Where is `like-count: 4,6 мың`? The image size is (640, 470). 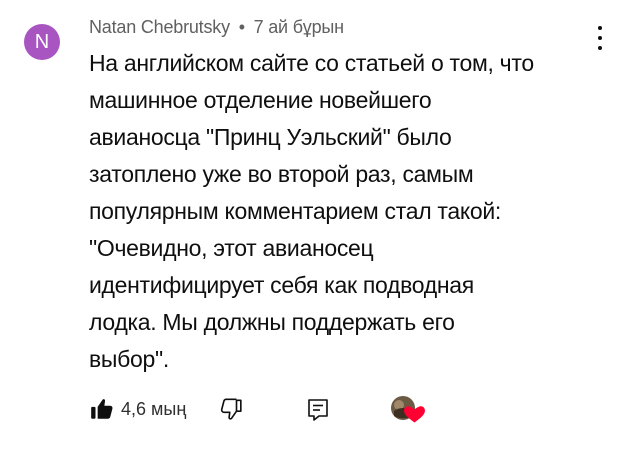
like-count: 4,6 мың is located at coordinates (154, 409).